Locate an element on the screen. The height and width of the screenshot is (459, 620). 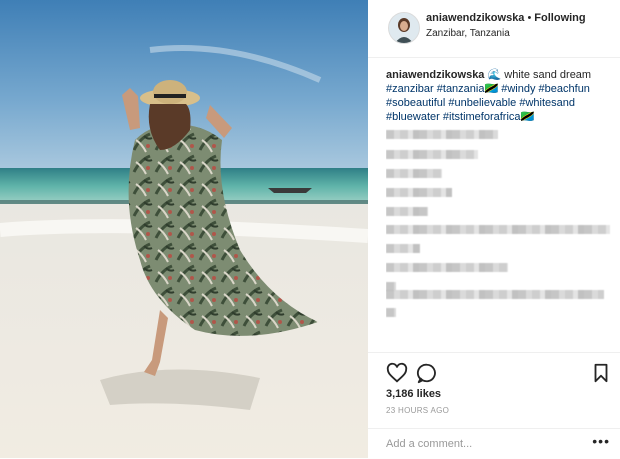
caption-username-link: aniawendzikowska is located at coordinates (435, 75).